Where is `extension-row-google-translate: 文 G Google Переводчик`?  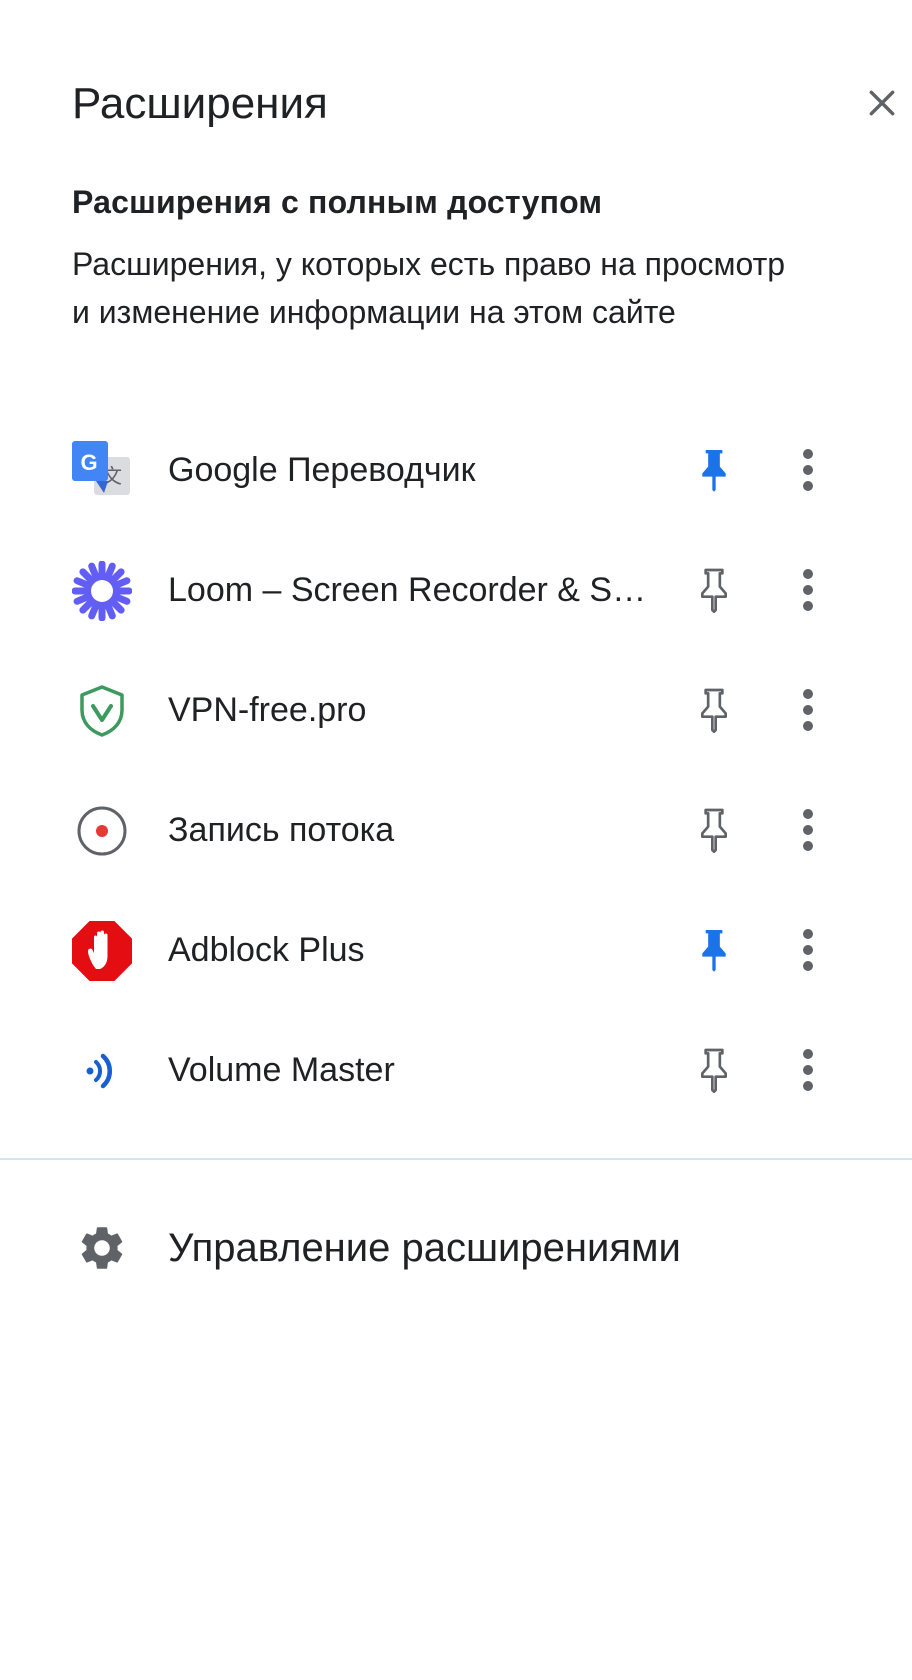 extension-row-google-translate: 文 G Google Переводчик is located at coordinates (456, 473).